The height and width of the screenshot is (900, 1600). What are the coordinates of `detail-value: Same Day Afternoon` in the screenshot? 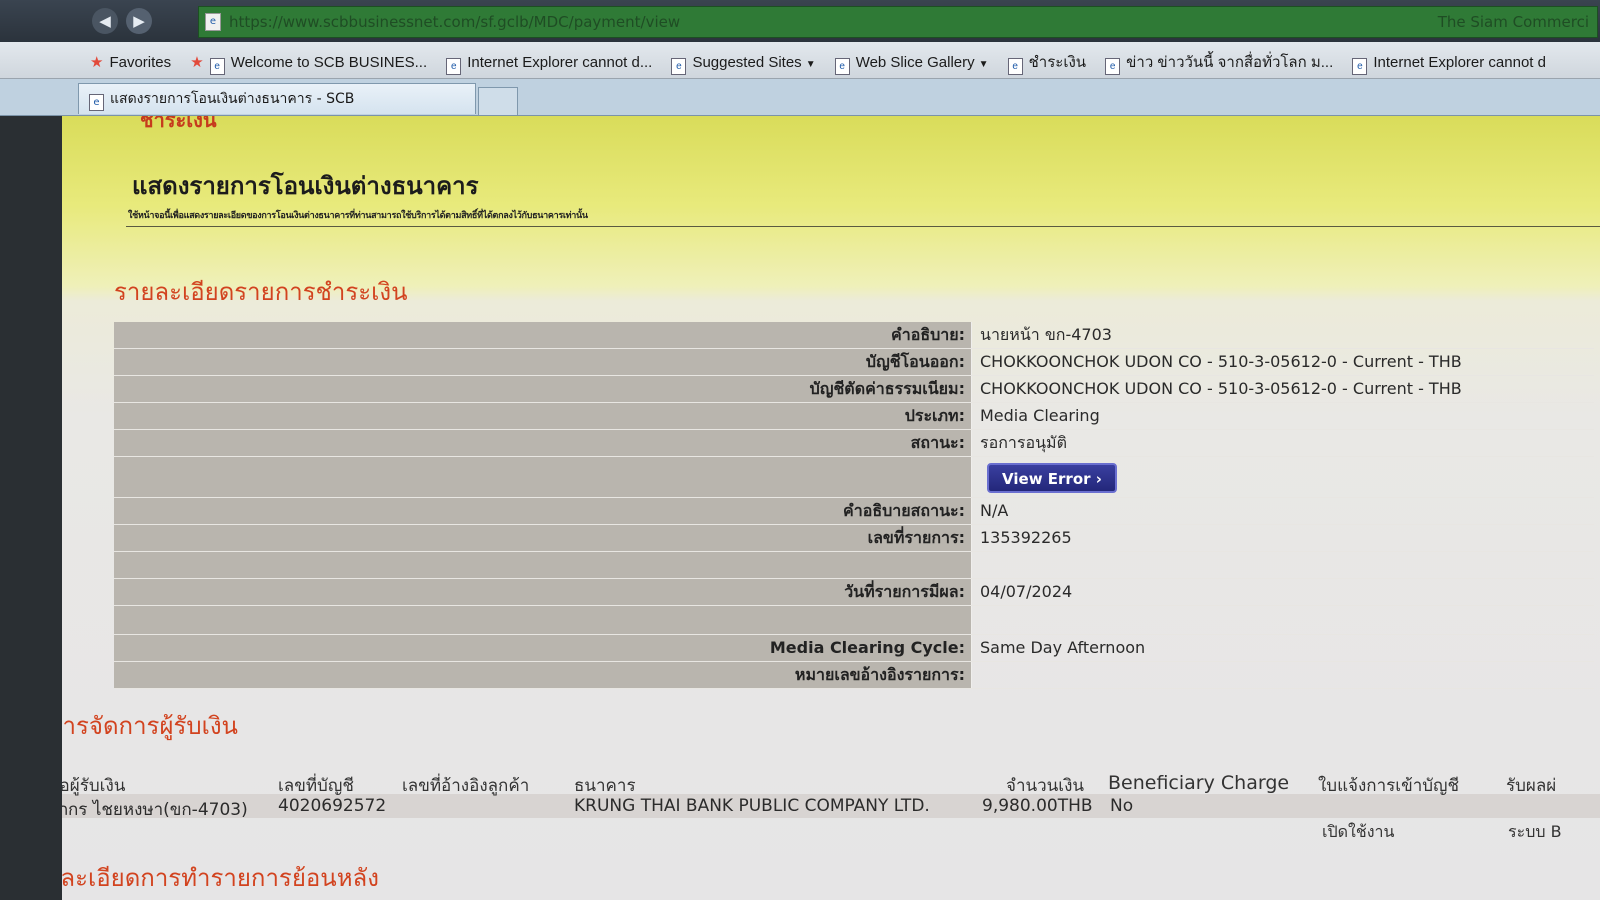 It's located at (1063, 647).